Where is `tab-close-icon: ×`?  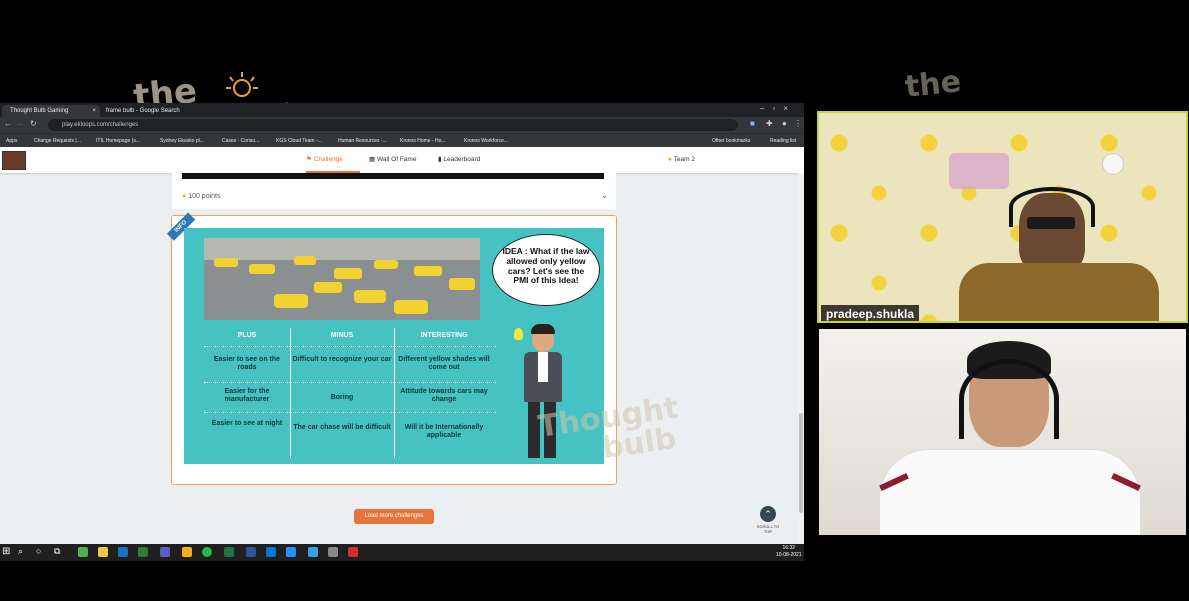 tab-close-icon: × is located at coordinates (94, 111).